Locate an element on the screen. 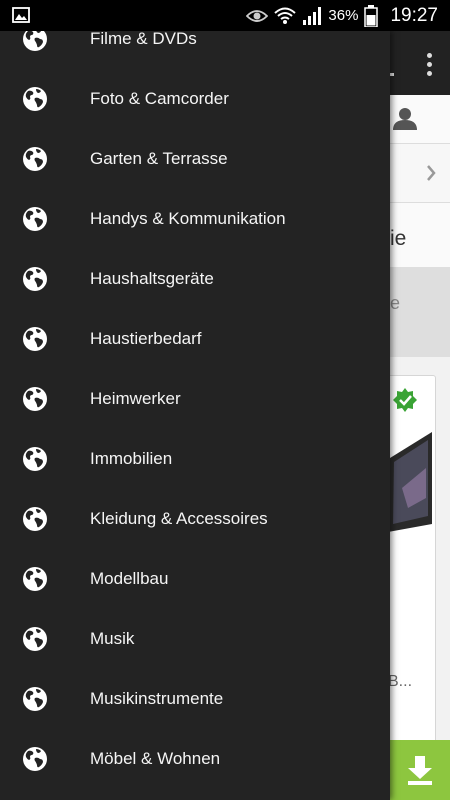 This screenshot has height=800, width=450. drawer-item: Handys & Kommunikation is located at coordinates (195, 219).